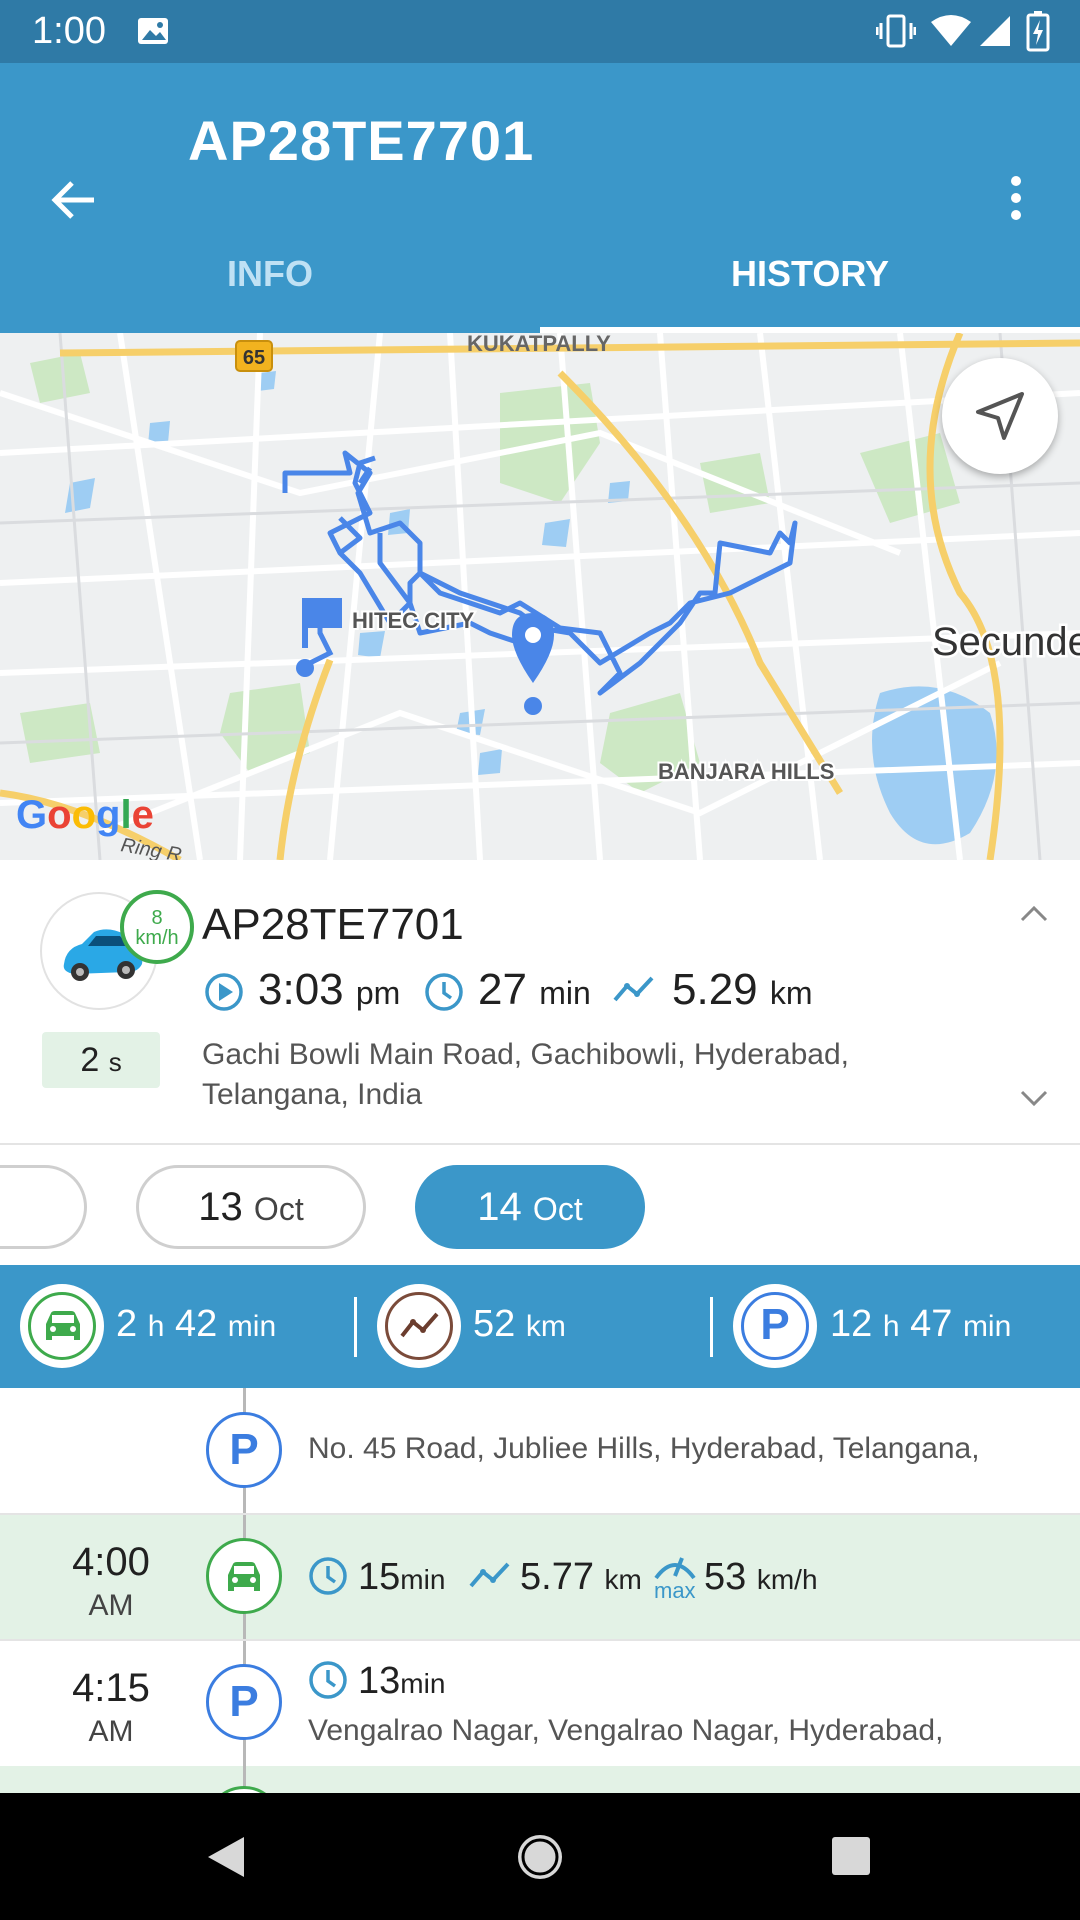  I want to click on current-point-marker, so click(533, 706).